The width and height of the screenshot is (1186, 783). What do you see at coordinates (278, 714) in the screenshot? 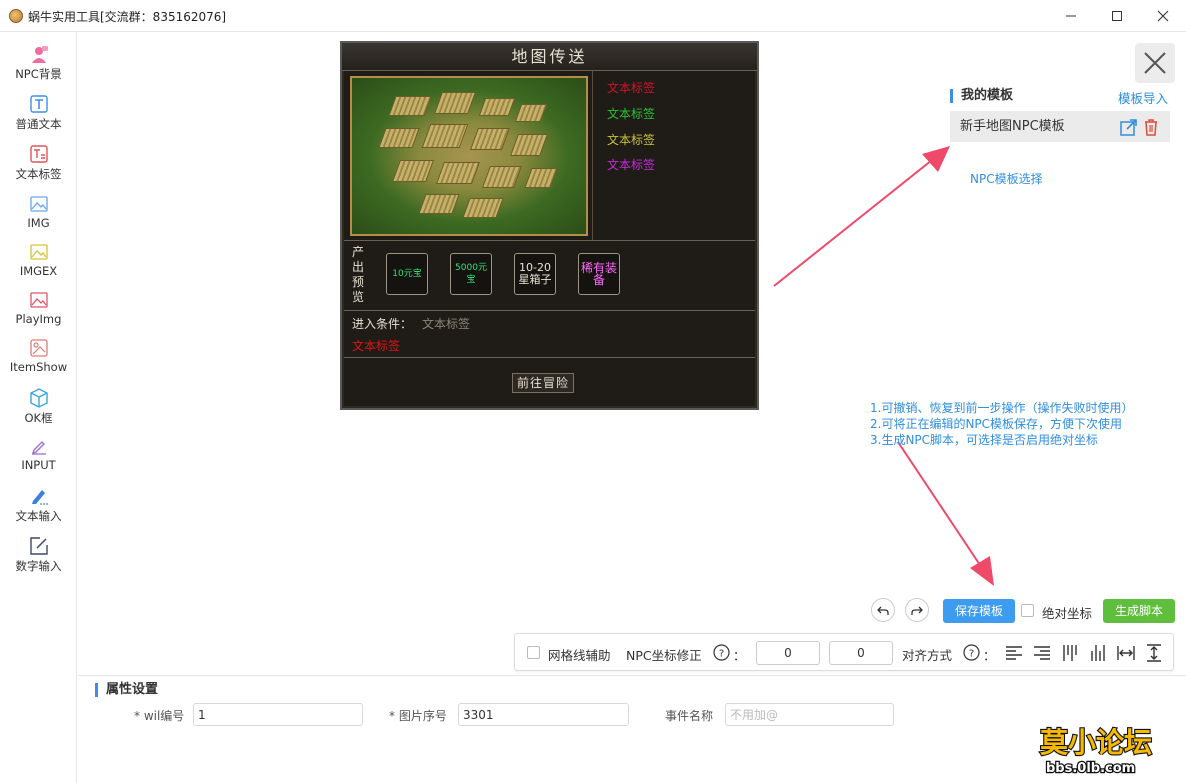
I see `wil-number-input` at bounding box center [278, 714].